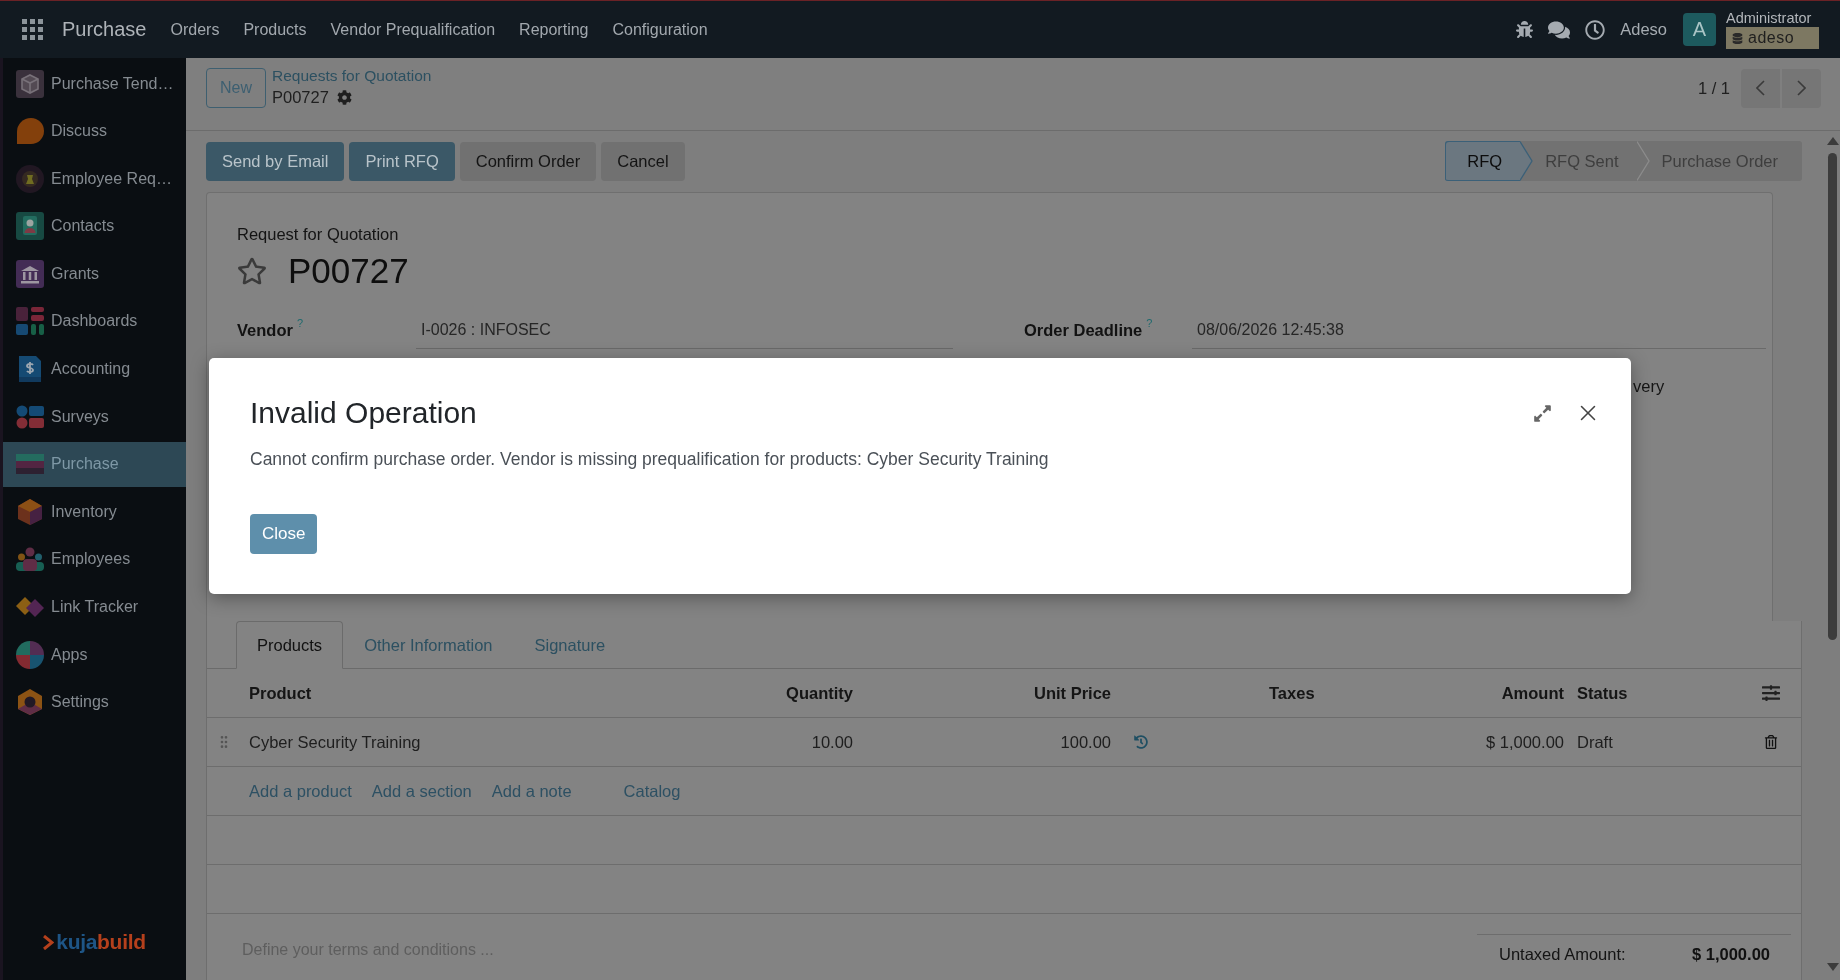 Image resolution: width=1840 pixels, height=980 pixels. Describe the element at coordinates (1643, 29) in the screenshot. I see `company-name: Adeso` at that location.